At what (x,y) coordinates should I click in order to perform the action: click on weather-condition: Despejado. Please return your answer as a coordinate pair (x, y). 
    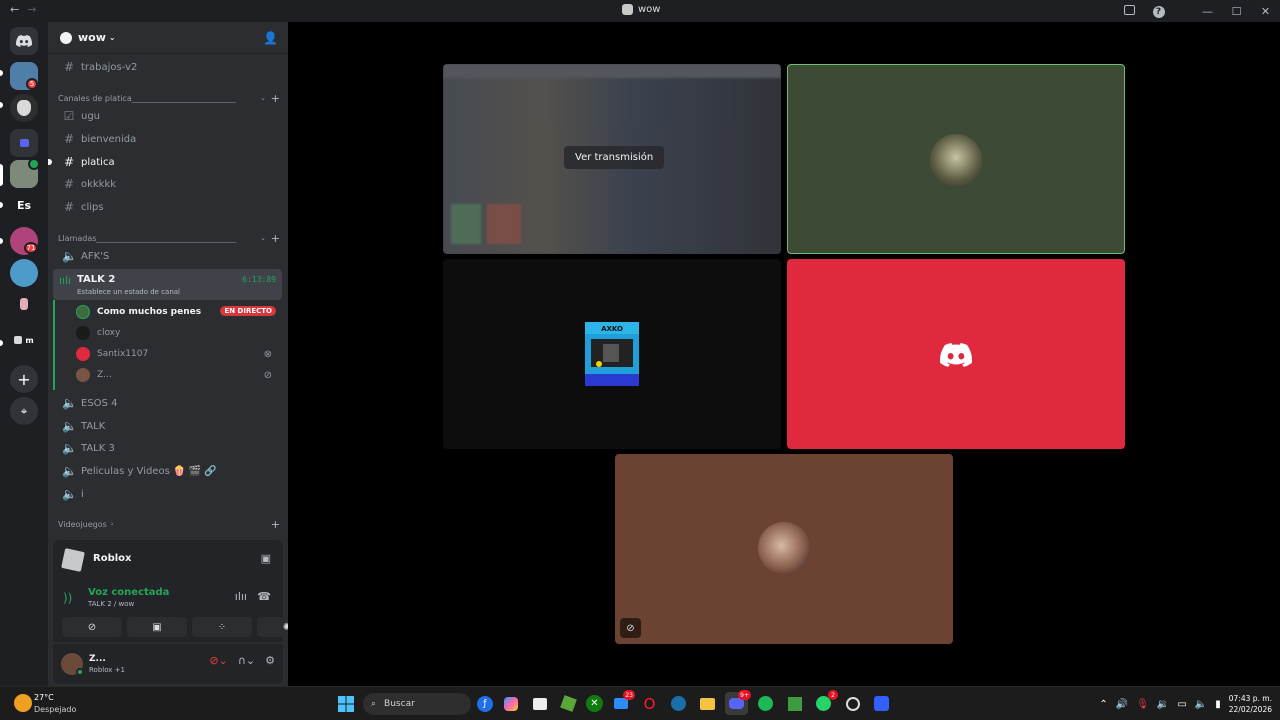
    Looking at the image, I should click on (55, 709).